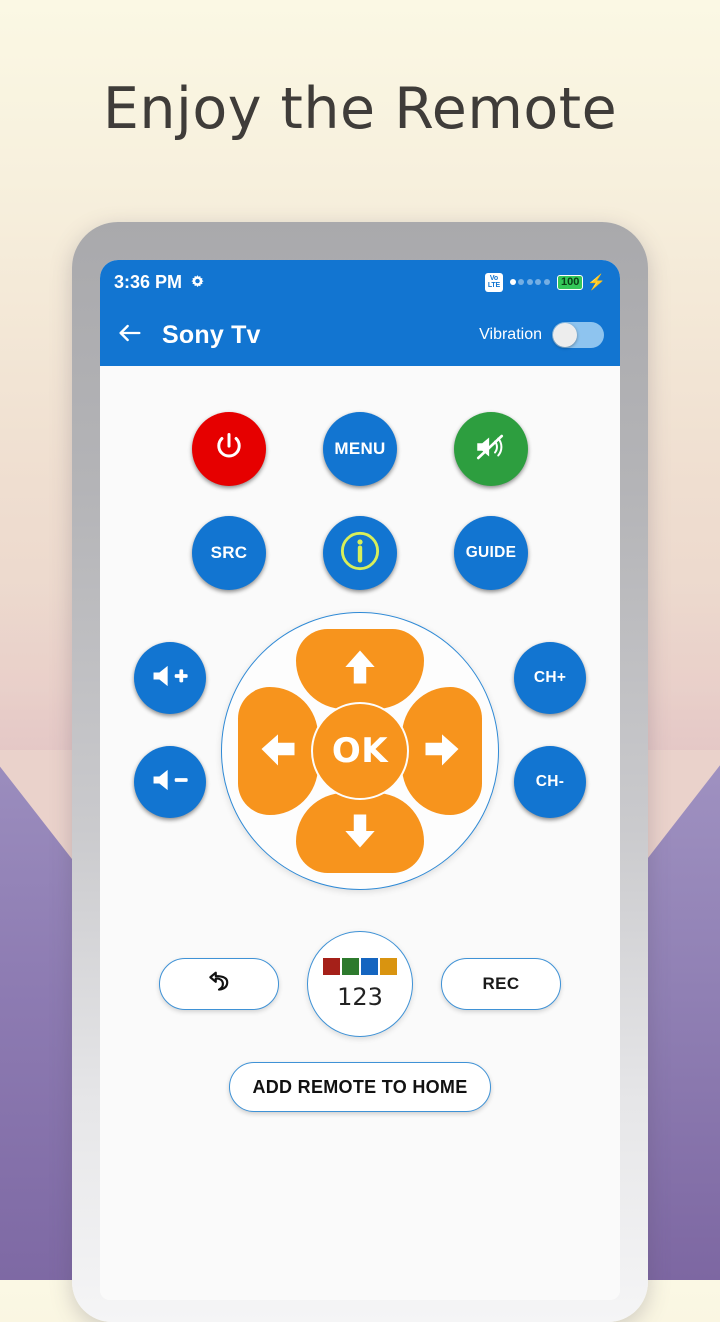  I want to click on bottom-button-row: 123 REC, so click(360, 984).